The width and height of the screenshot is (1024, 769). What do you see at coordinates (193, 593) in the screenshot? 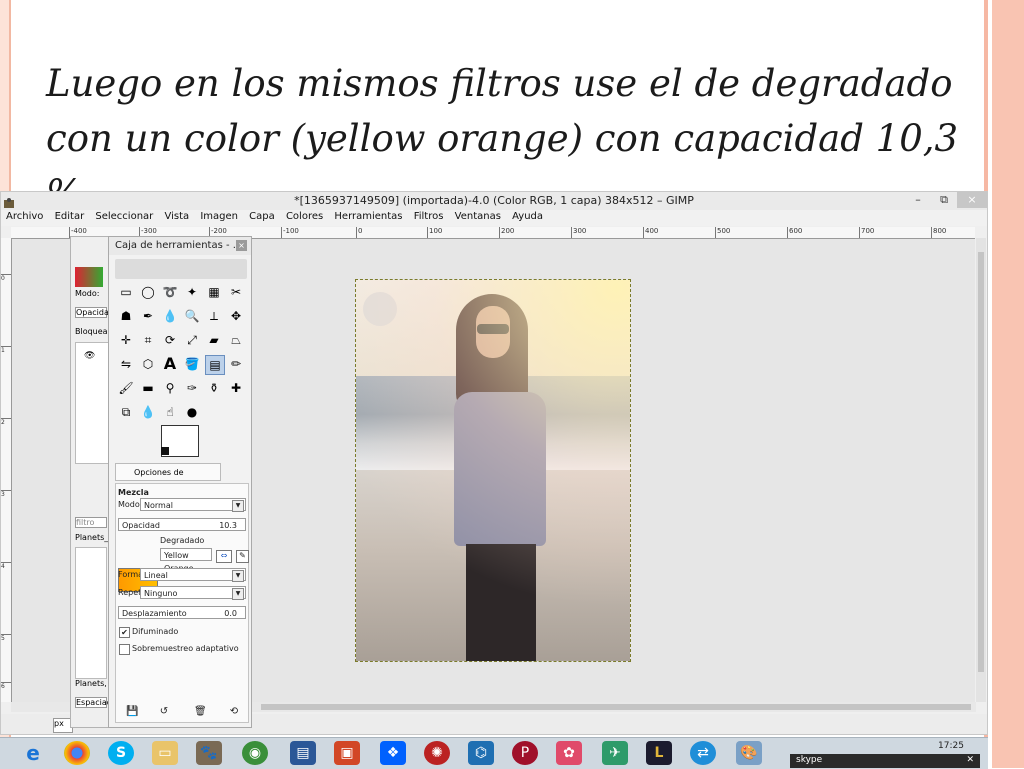
I see `repeat-select: Ninguno ▼` at bounding box center [193, 593].